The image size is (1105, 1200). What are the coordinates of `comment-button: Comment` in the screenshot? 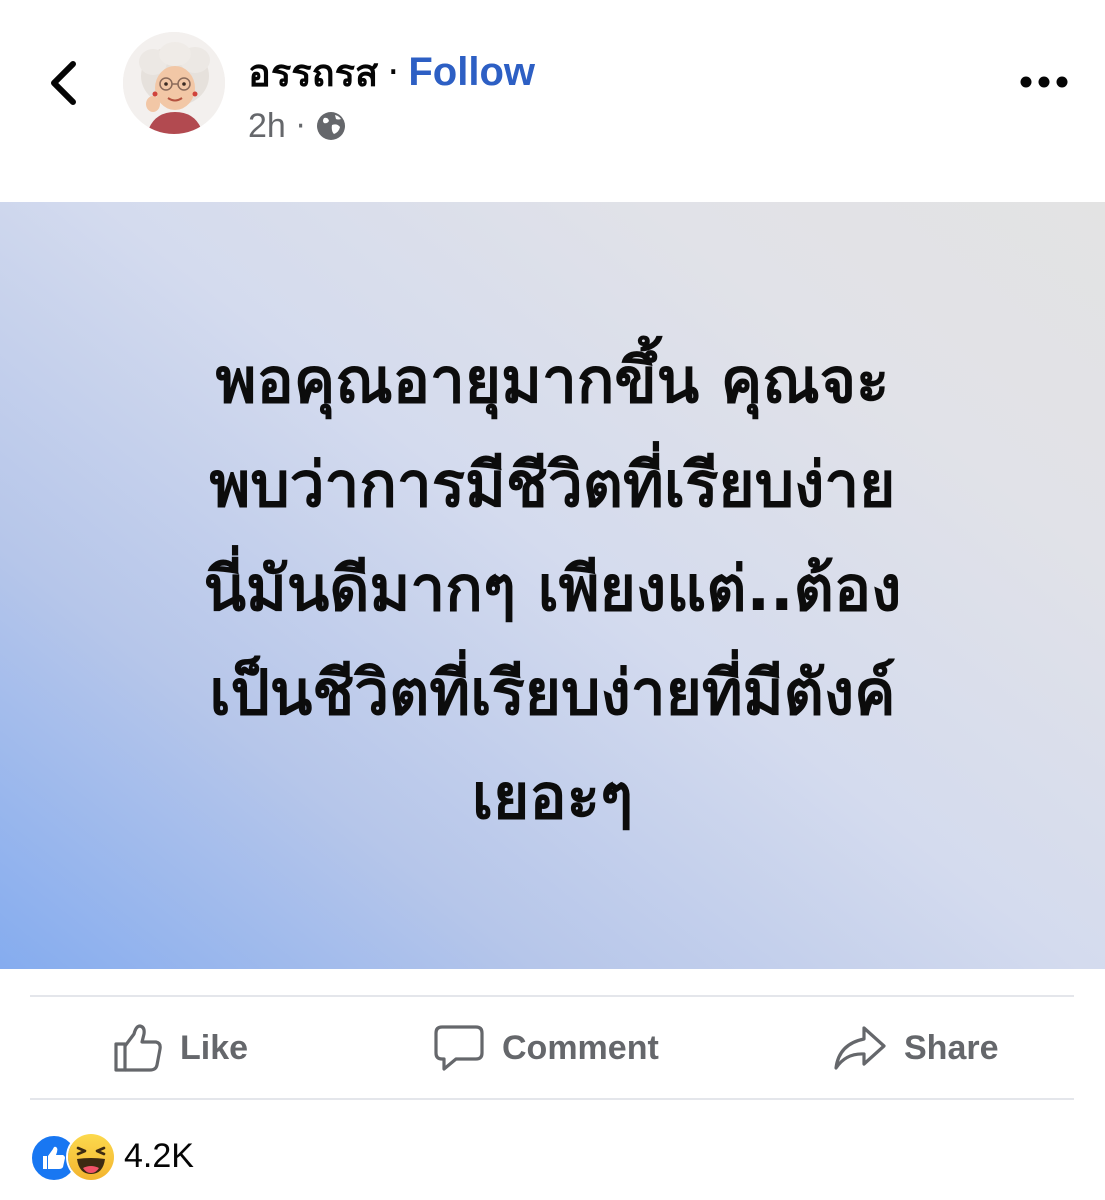 It's located at (545, 1048).